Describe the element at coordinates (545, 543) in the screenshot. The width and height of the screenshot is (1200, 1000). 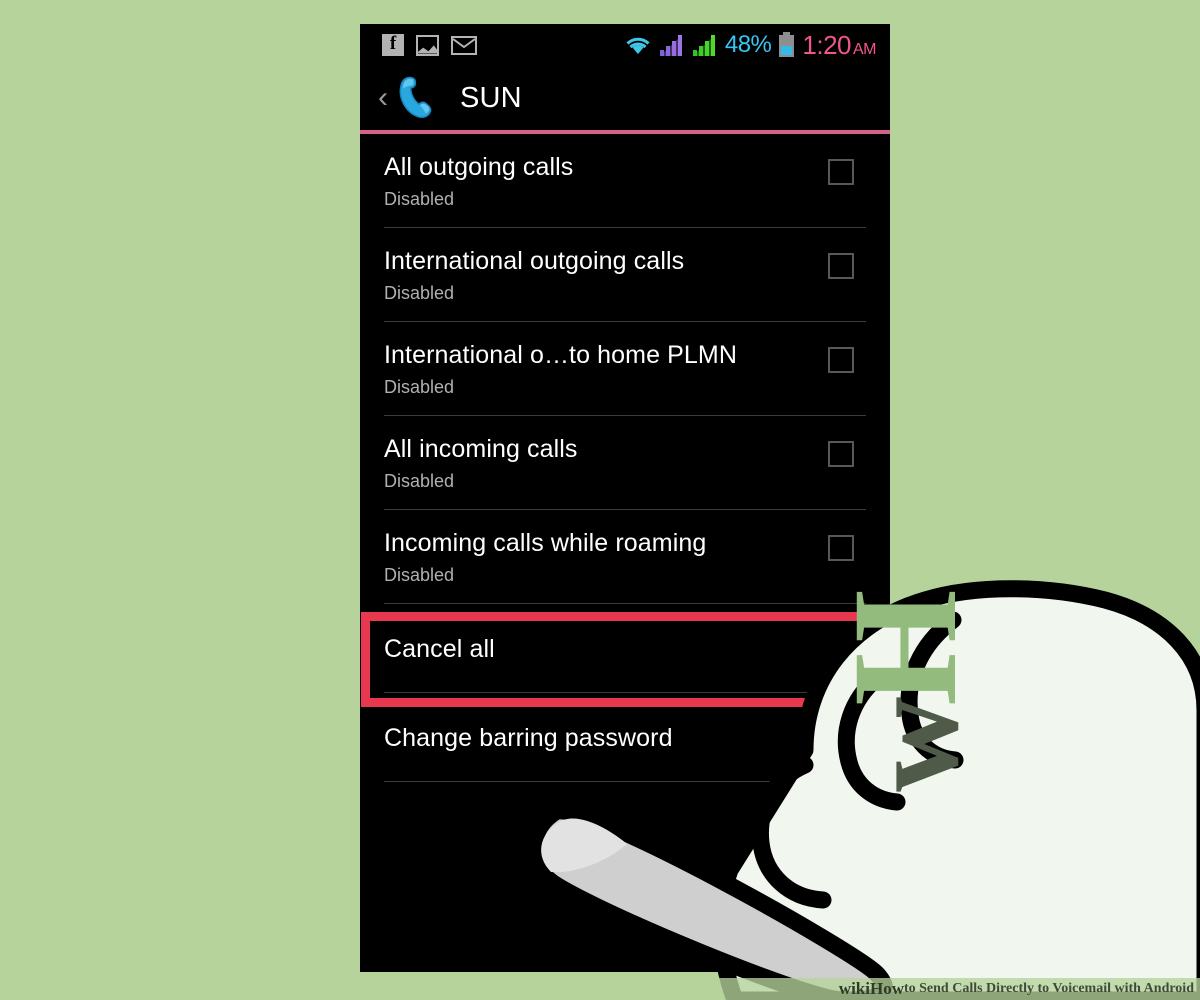
I see `row-title: Incoming calls while roaming` at that location.